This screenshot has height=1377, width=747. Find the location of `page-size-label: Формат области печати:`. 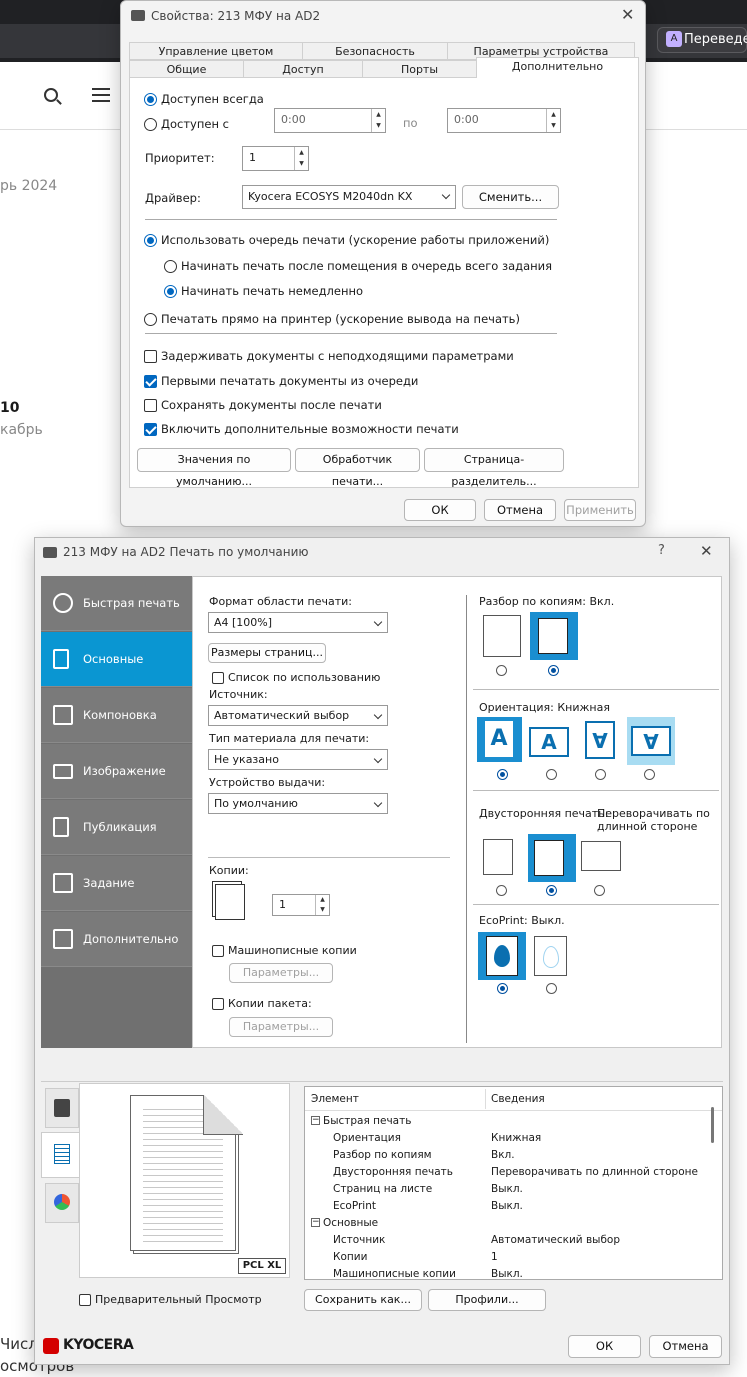

page-size-label: Формат области печати: is located at coordinates (280, 601).